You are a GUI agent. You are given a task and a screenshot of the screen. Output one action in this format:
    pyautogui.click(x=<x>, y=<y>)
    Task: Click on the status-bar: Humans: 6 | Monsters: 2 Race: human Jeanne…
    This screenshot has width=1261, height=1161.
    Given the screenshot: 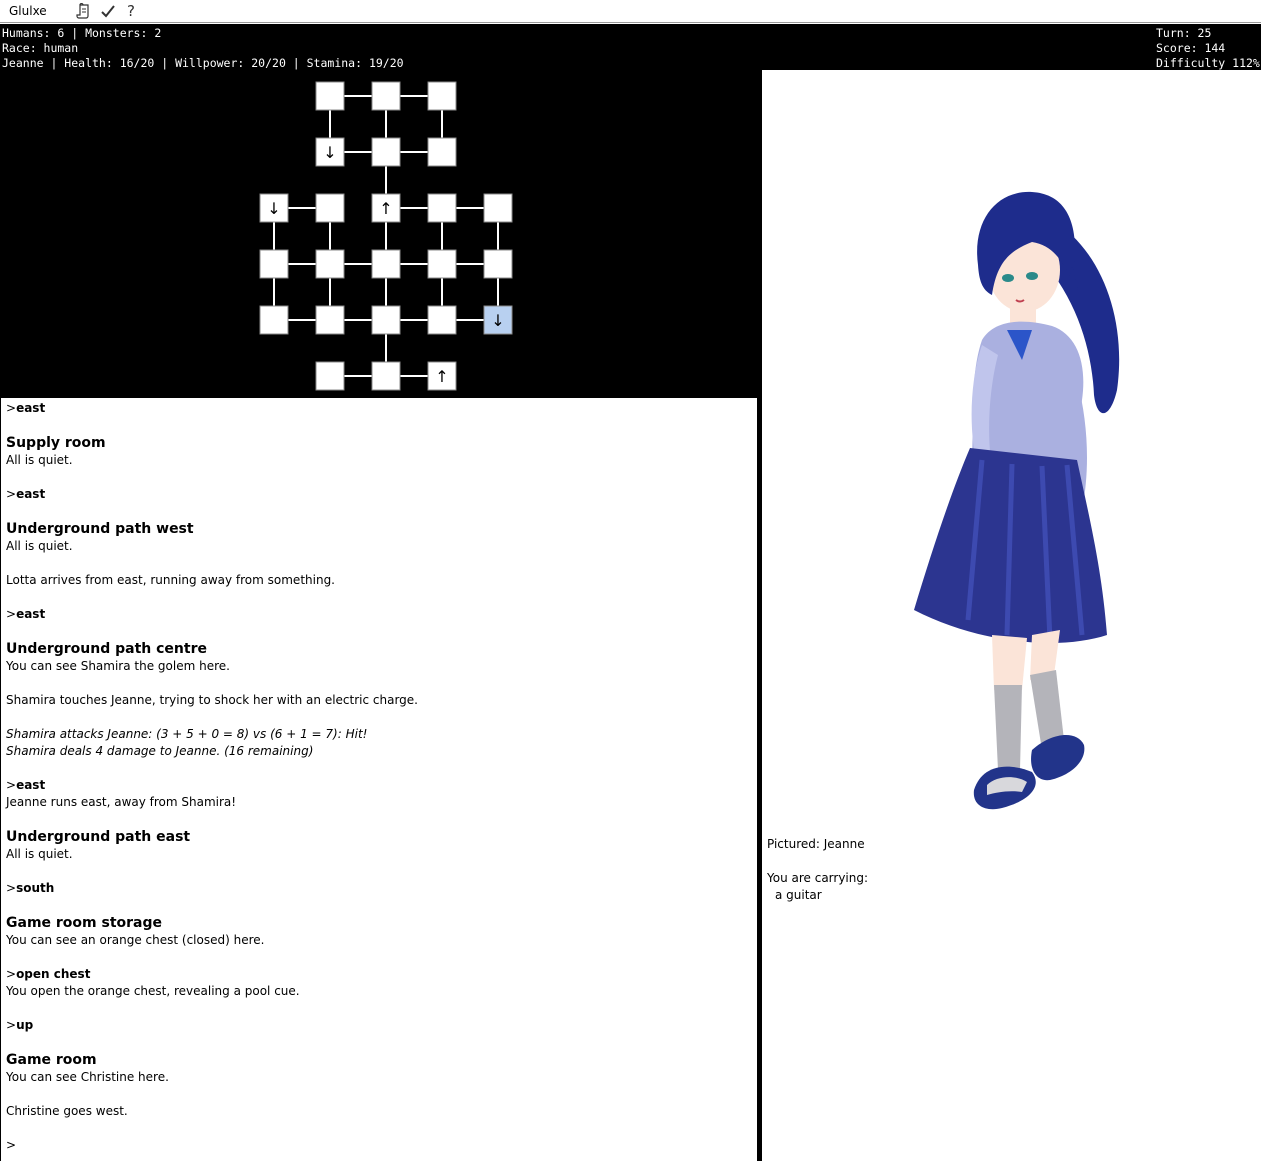 What is the action you would take?
    pyautogui.click(x=630, y=47)
    